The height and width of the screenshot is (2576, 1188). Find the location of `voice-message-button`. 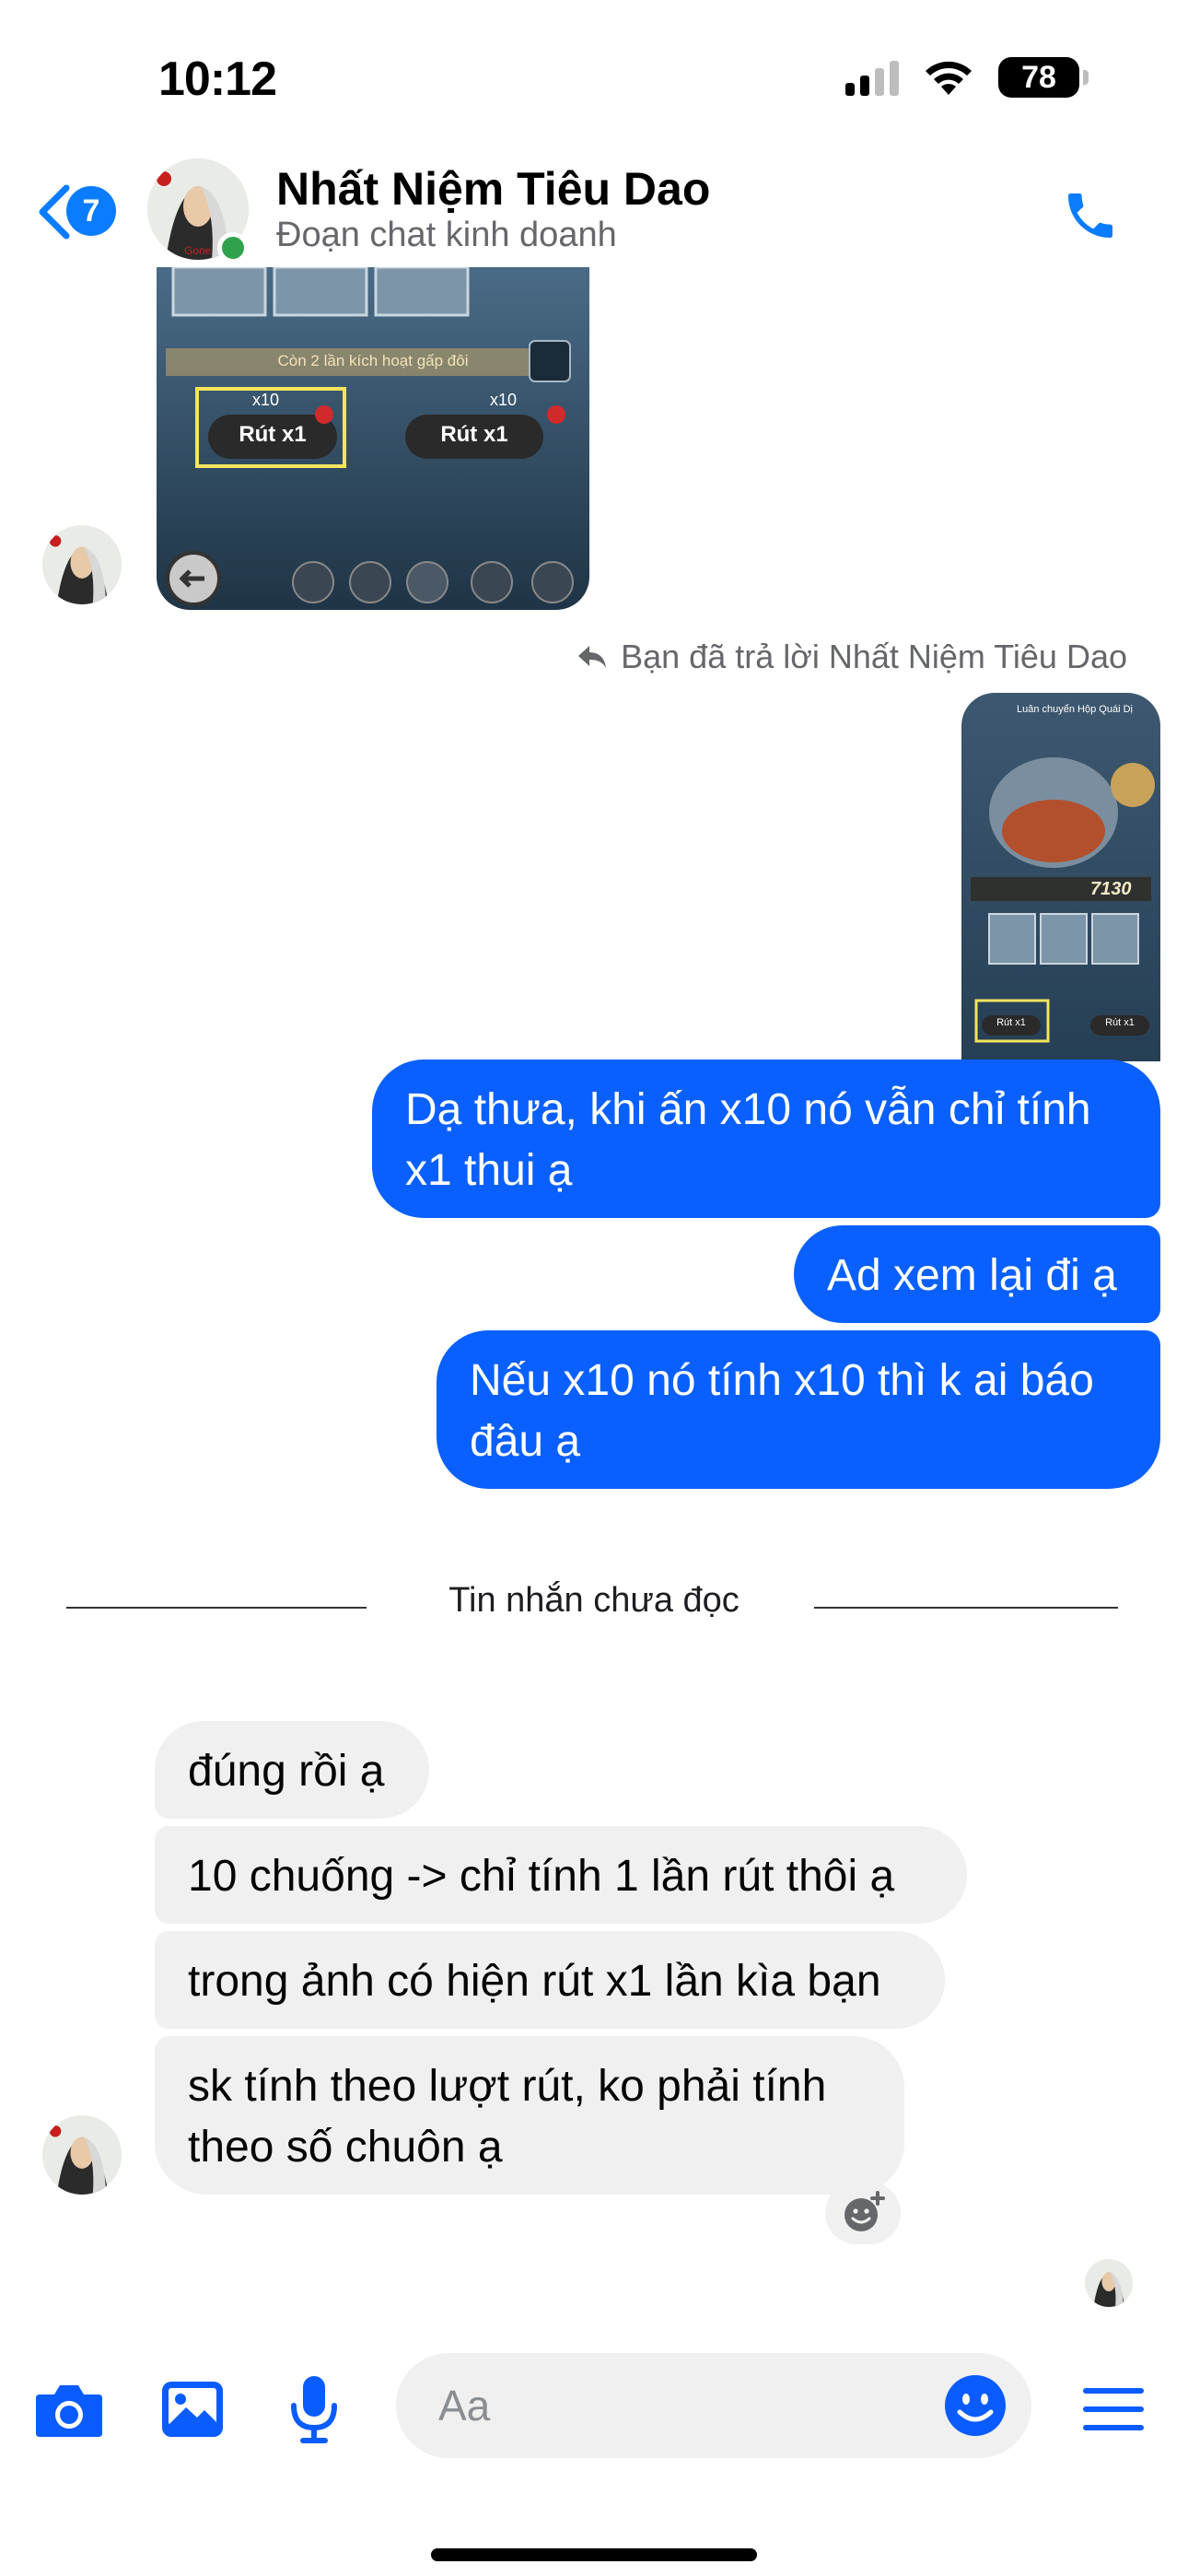

voice-message-button is located at coordinates (314, 2409).